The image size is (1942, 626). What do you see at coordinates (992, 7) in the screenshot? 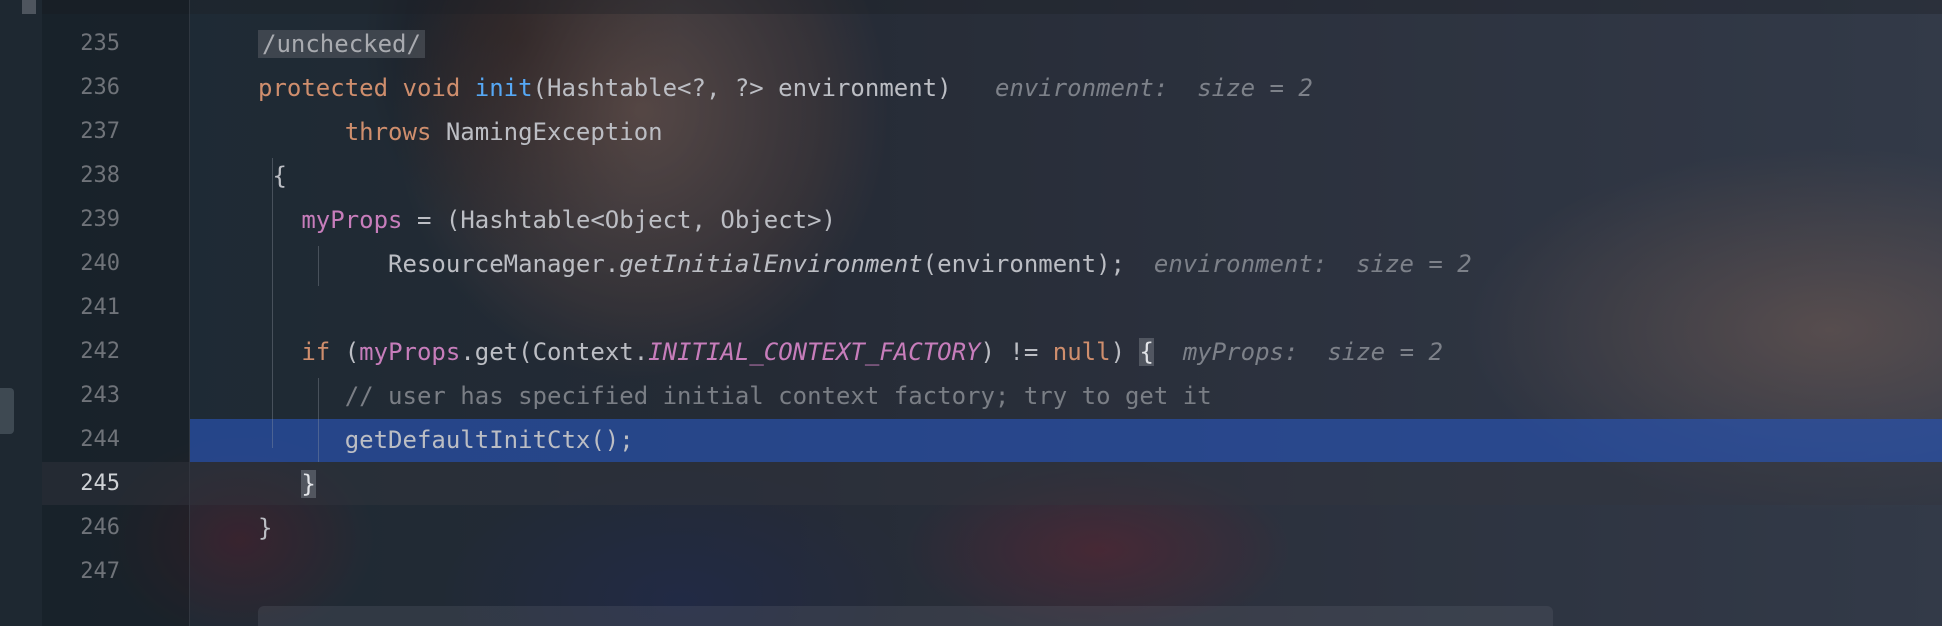
I see `editor-top-band` at bounding box center [992, 7].